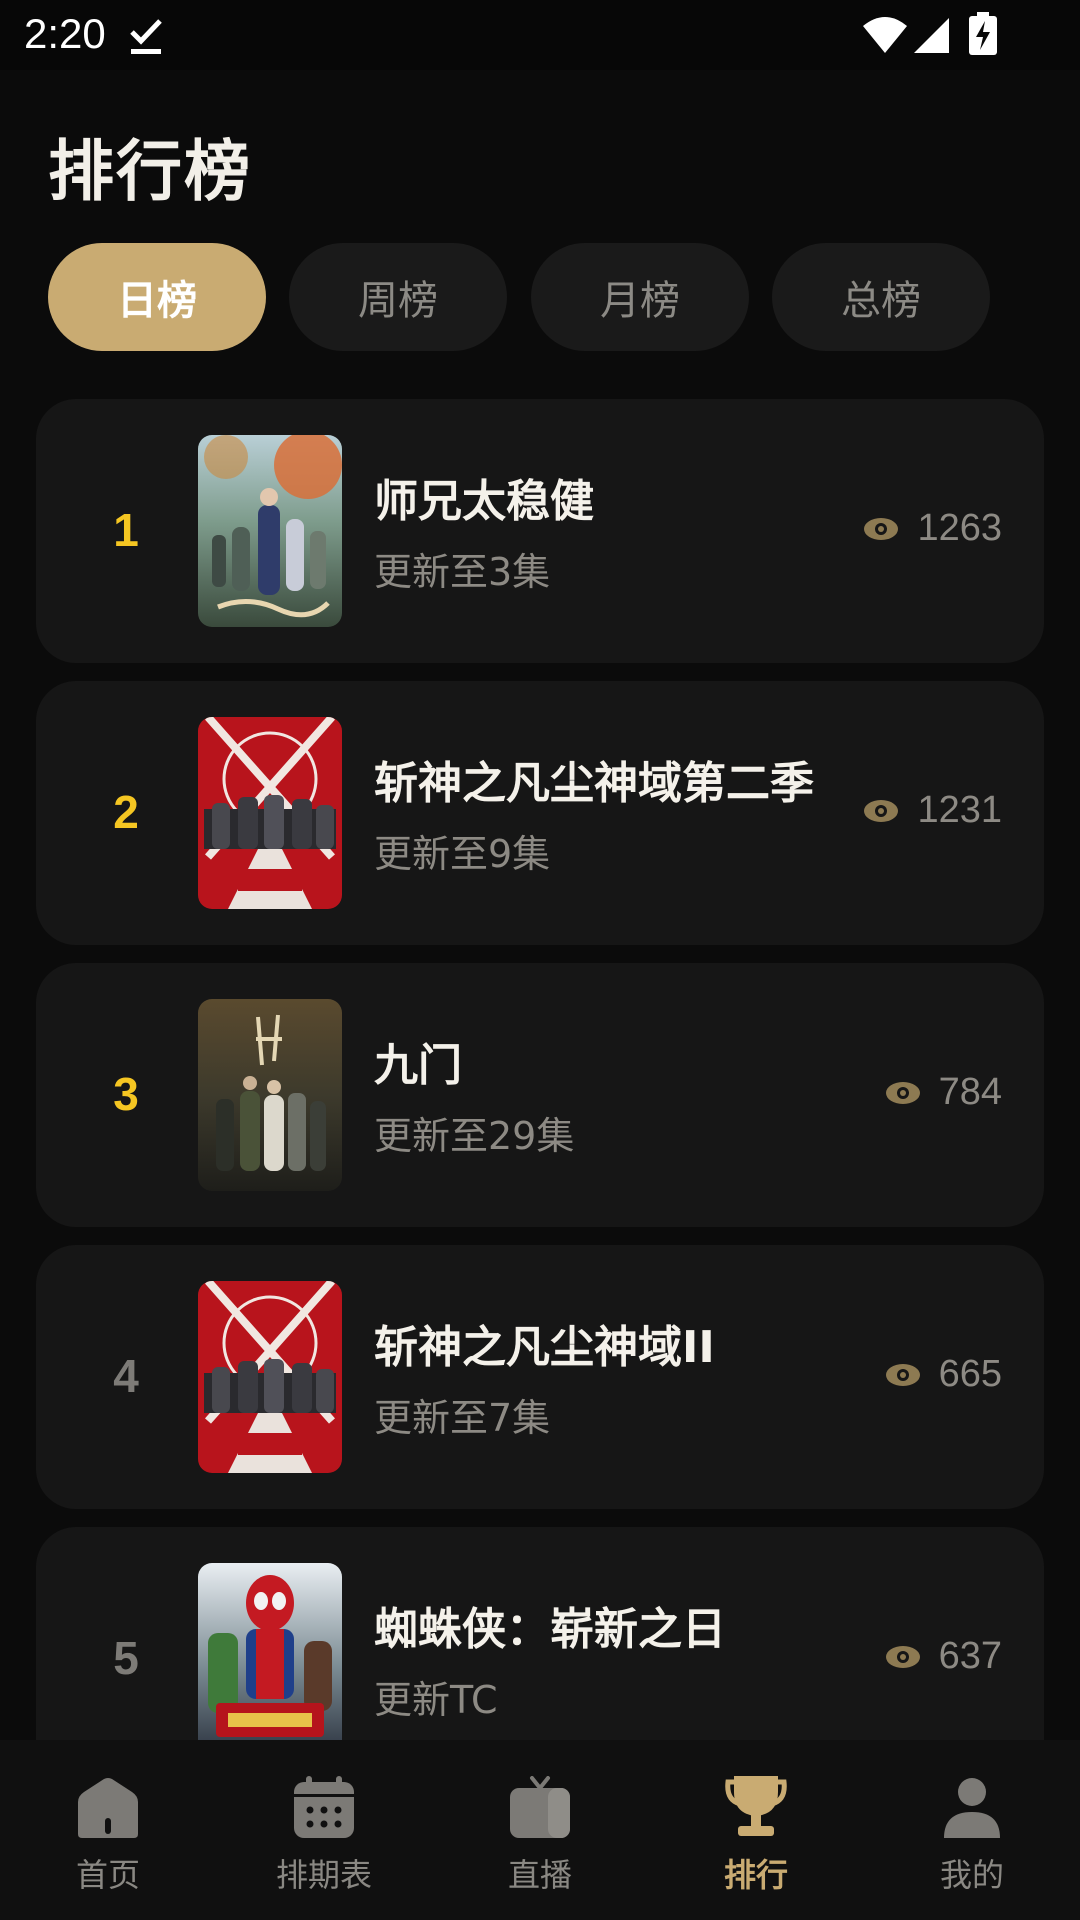  What do you see at coordinates (539, 1875) in the screenshot?
I see `nav-label: 直播` at bounding box center [539, 1875].